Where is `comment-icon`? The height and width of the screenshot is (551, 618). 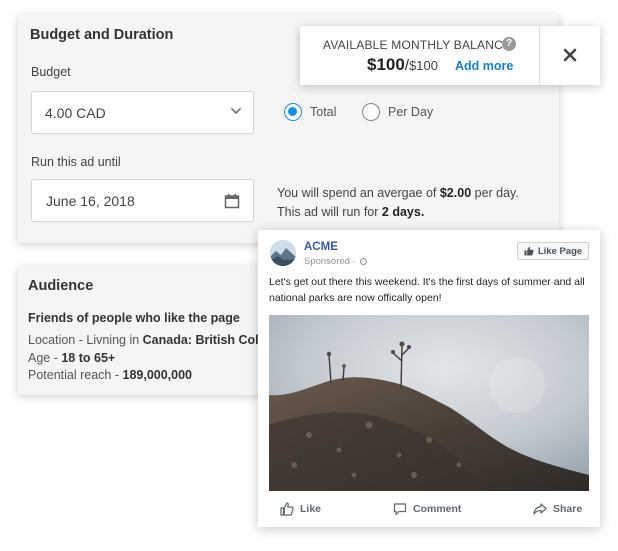
comment-icon is located at coordinates (400, 509).